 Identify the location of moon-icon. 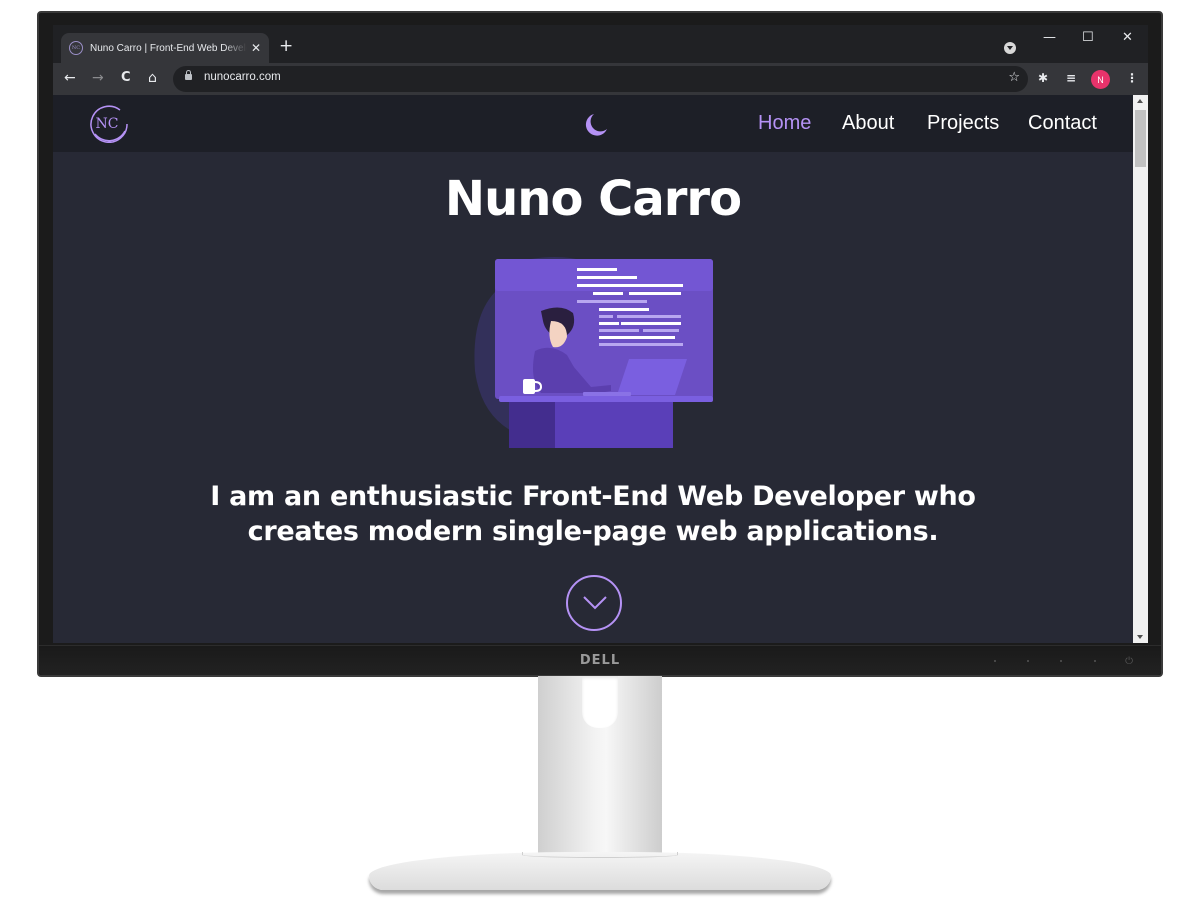
(595, 125).